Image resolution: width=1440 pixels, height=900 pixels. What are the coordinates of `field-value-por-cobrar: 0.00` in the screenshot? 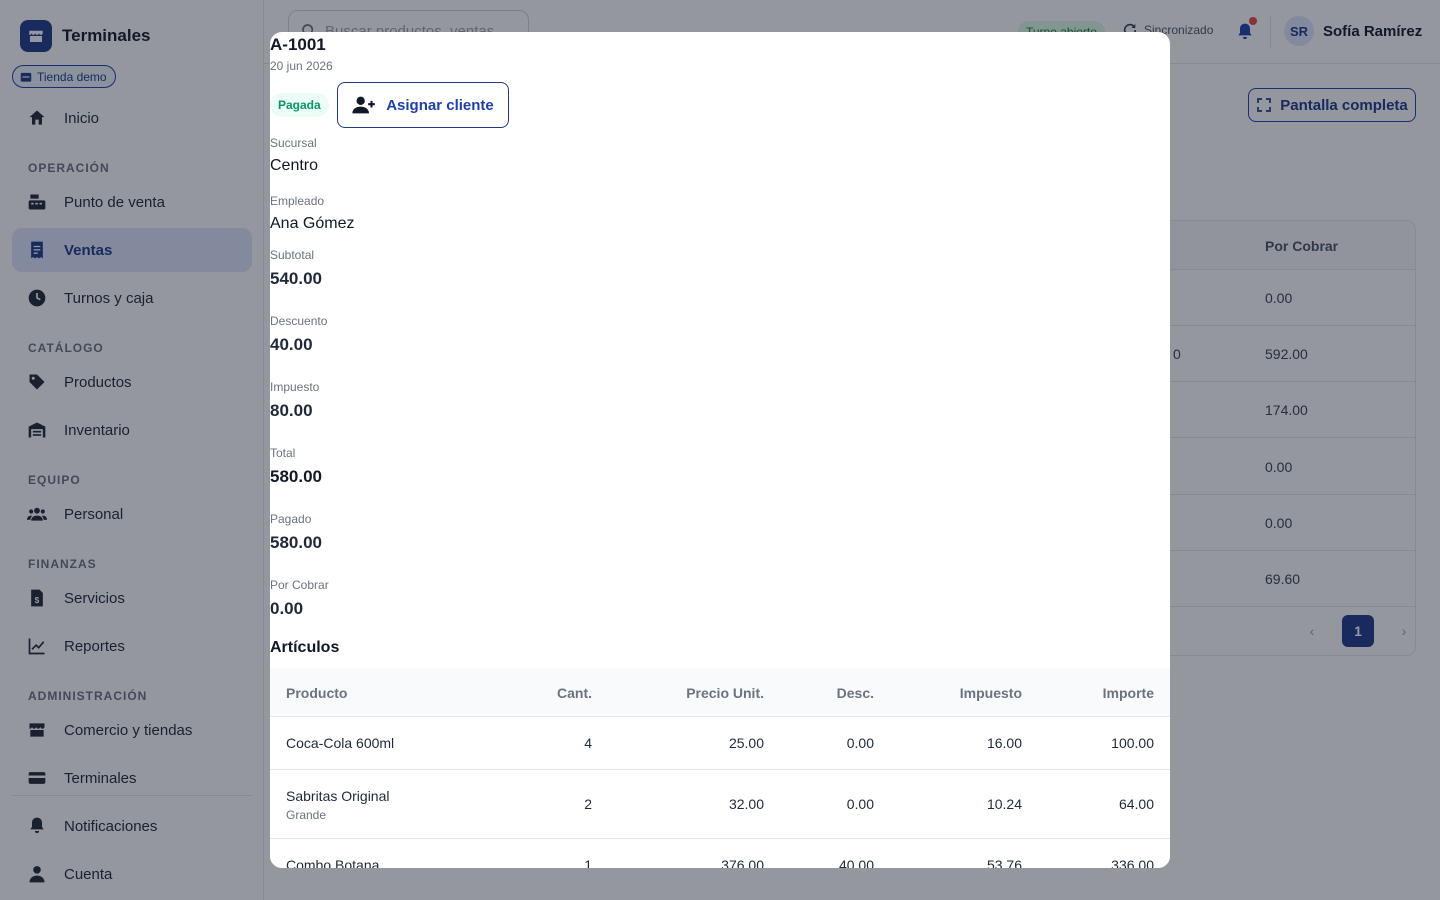 It's located at (287, 608).